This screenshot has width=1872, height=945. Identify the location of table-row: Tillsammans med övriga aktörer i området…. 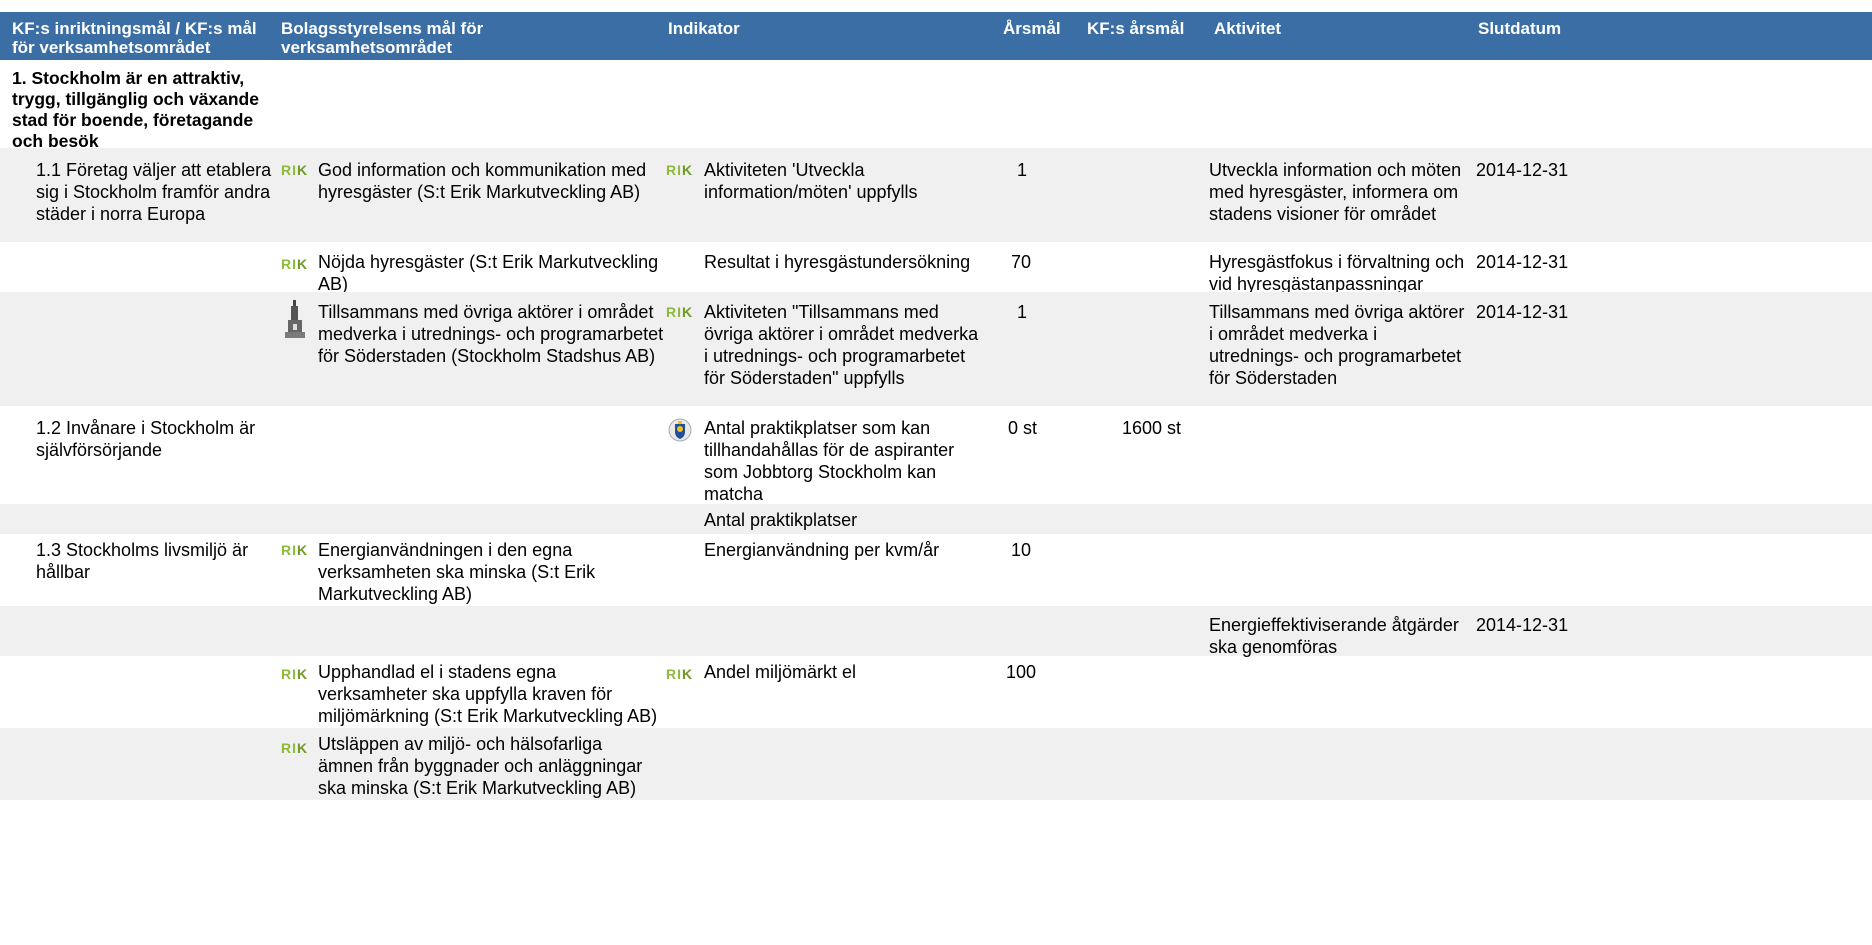
(936, 349).